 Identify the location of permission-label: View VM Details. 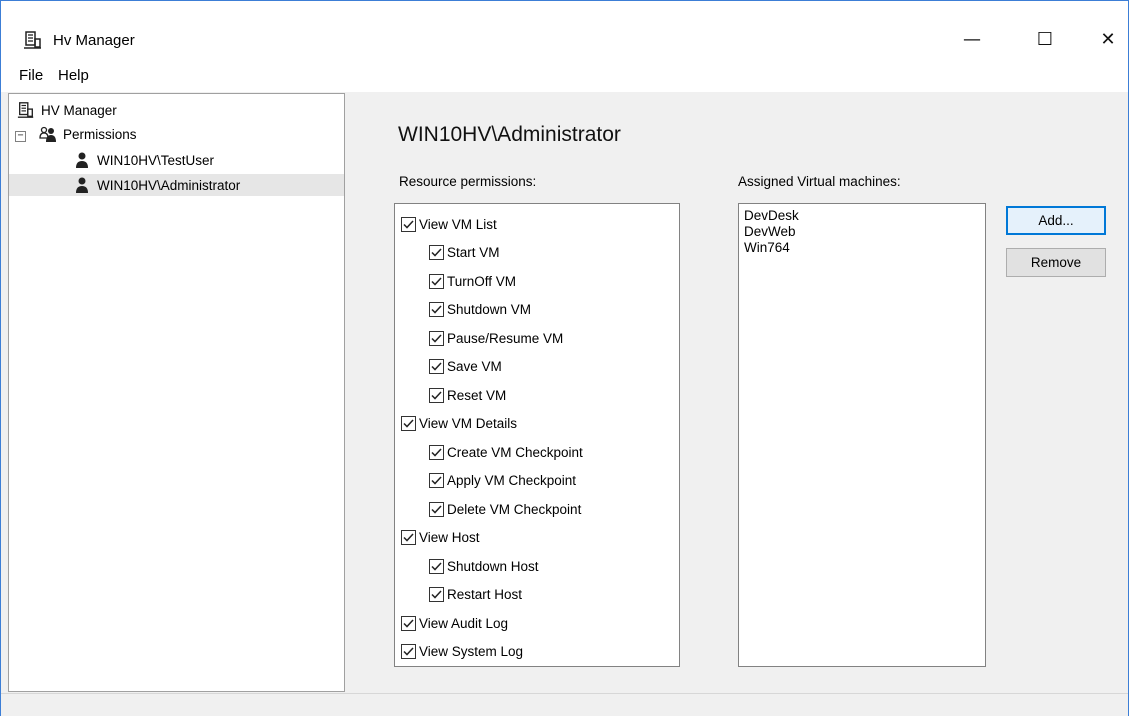
(468, 423).